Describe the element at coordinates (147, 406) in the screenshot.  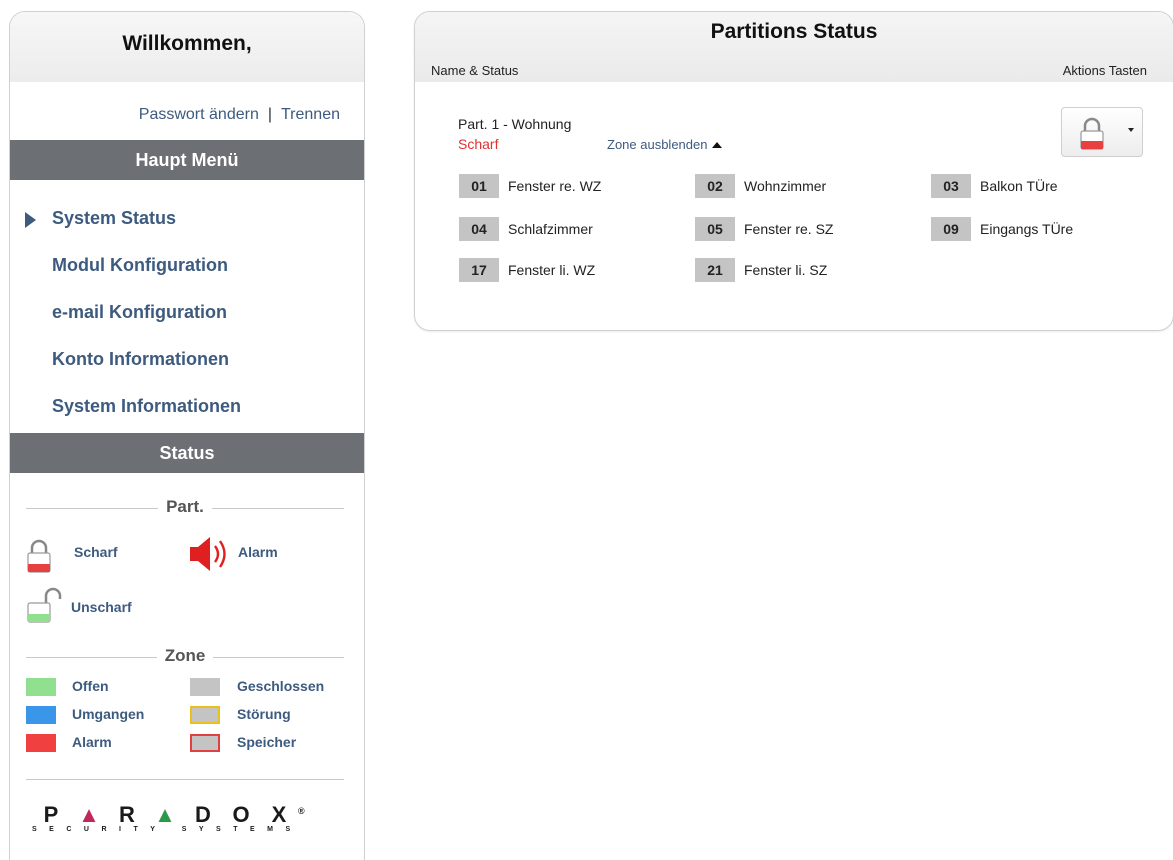
I see `menu-item-label: System Informationen` at that location.